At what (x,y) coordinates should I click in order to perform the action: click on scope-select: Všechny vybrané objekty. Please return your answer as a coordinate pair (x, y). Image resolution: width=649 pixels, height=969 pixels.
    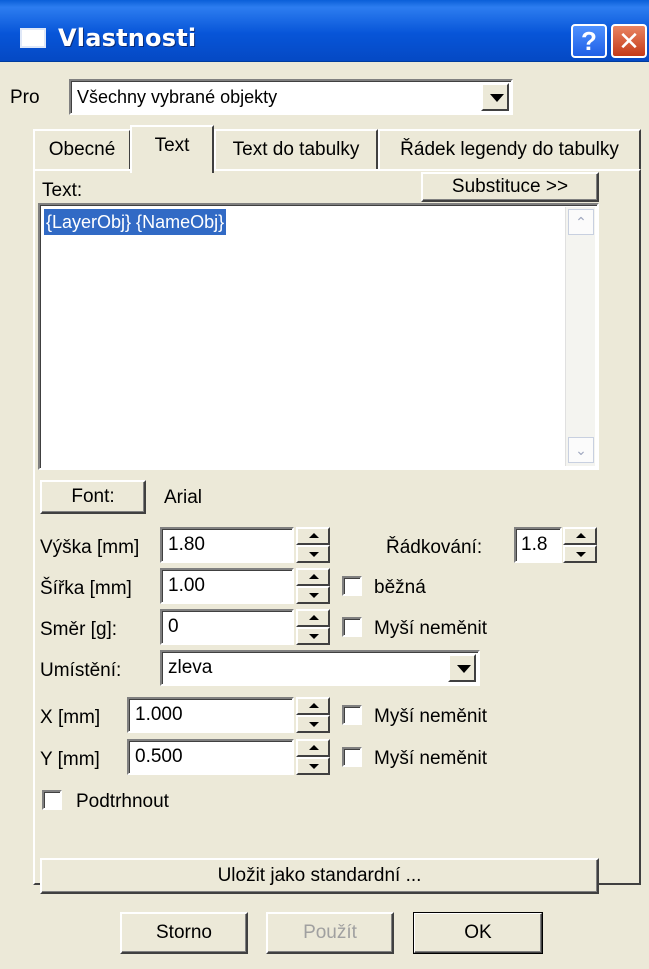
    Looking at the image, I should click on (291, 97).